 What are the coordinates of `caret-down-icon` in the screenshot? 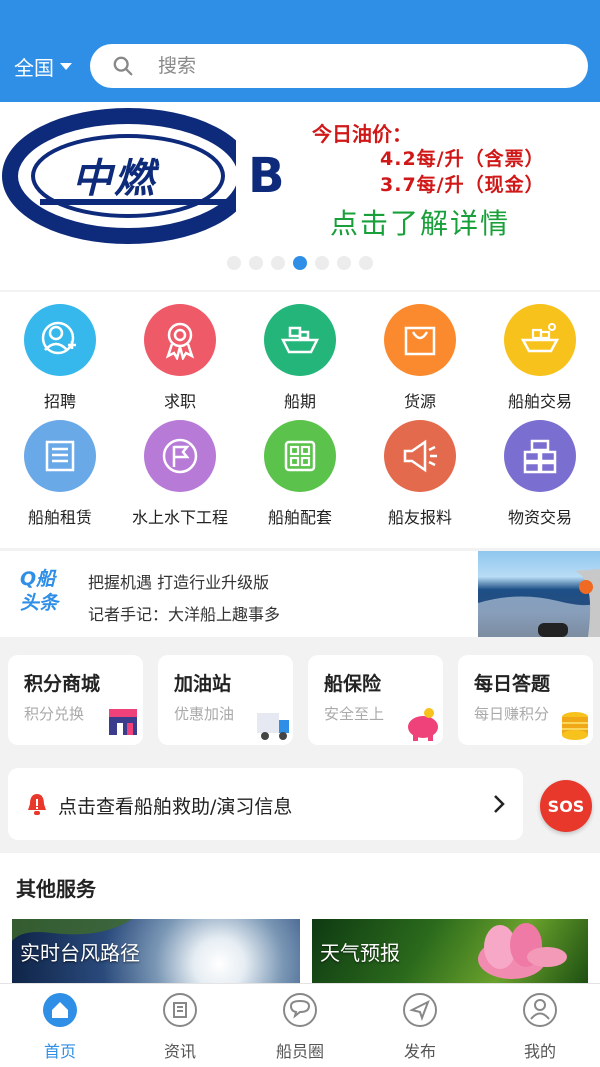 It's located at (66, 66).